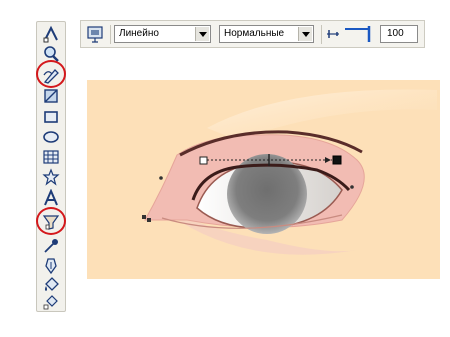 The height and width of the screenshot is (337, 450). Describe the element at coordinates (358, 34) in the screenshot. I see `transparency-slider` at that location.